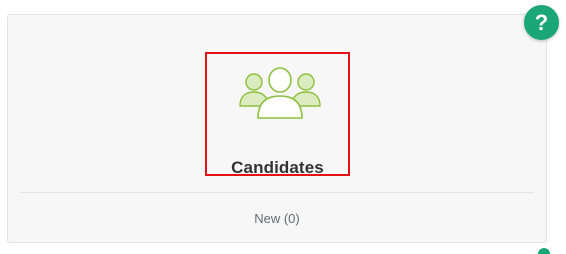  I want to click on users-group-icon, so click(280, 93).